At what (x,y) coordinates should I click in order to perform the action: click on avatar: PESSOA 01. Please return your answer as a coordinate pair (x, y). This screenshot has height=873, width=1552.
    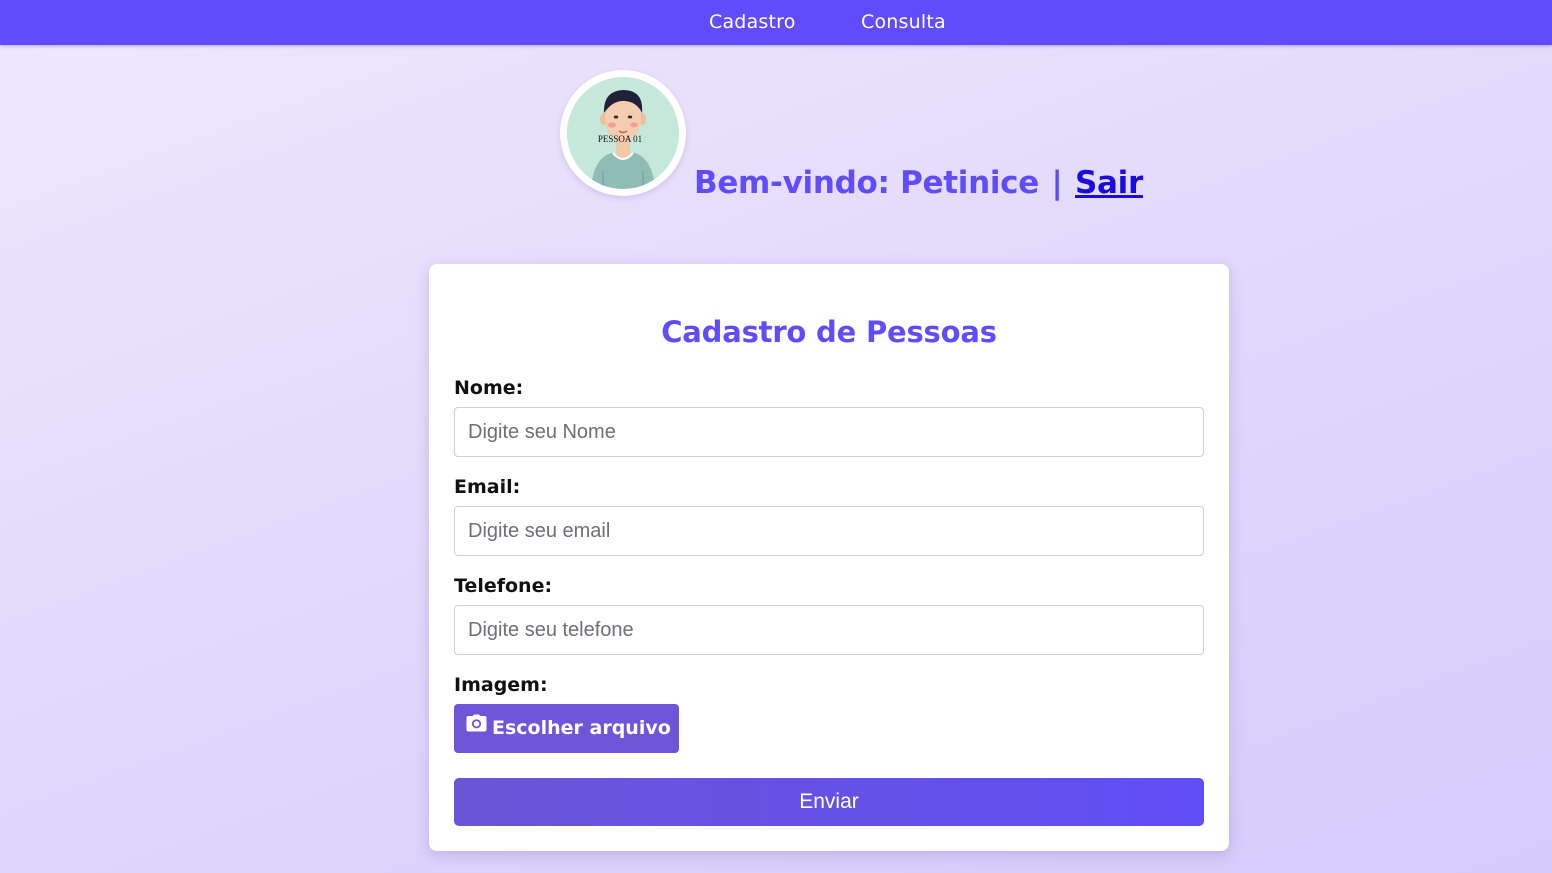
    Looking at the image, I should click on (623, 133).